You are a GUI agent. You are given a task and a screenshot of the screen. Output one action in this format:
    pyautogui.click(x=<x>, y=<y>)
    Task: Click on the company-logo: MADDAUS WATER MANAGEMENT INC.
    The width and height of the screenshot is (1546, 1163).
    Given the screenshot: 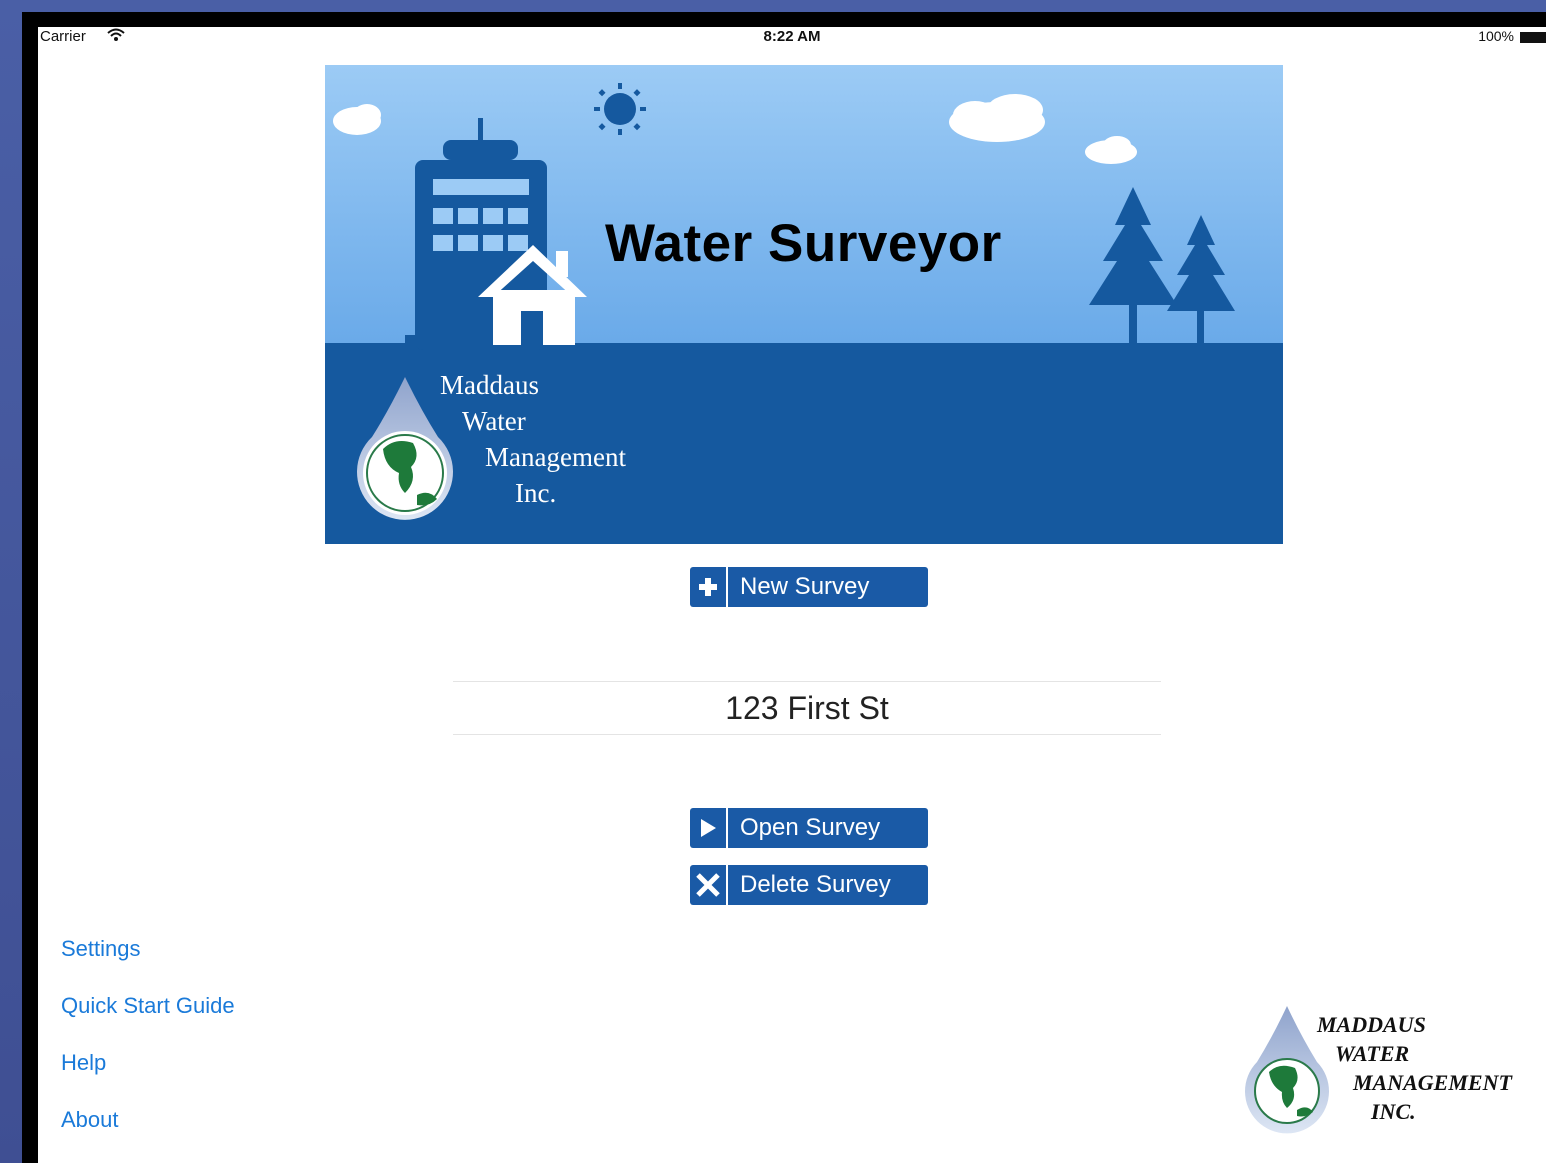 What is the action you would take?
    pyautogui.click(x=1395, y=1069)
    